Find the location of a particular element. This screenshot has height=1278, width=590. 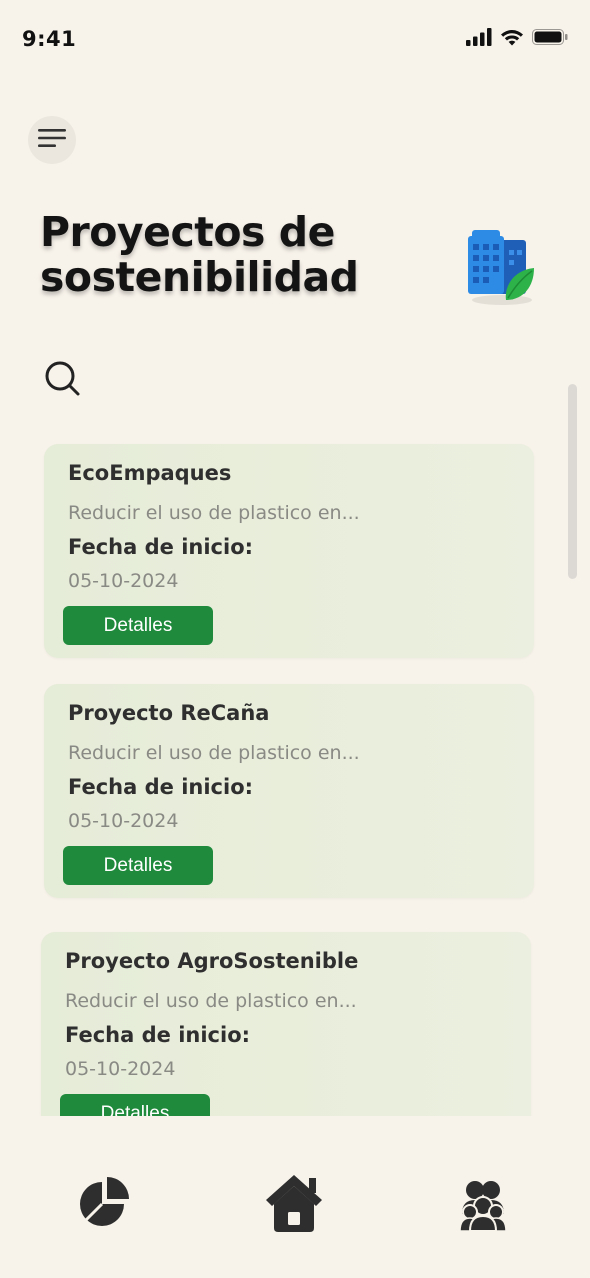

project-name: EcoEmpaques is located at coordinates (150, 473).